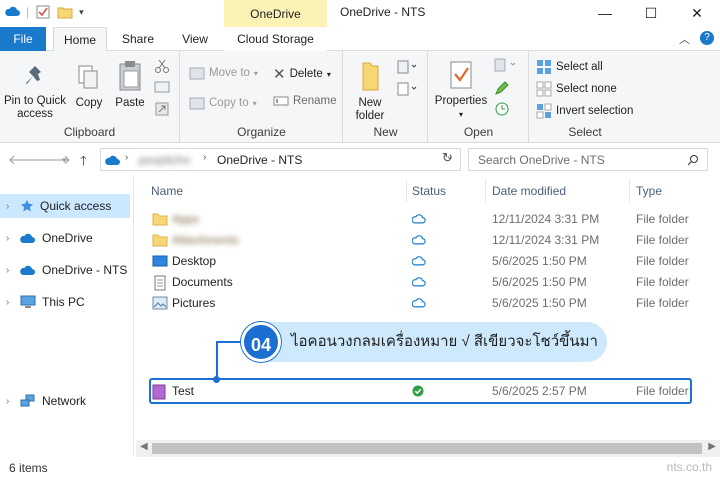 The image size is (720, 477). What do you see at coordinates (261, 132) in the screenshot?
I see `organize-group-label: Organize` at bounding box center [261, 132].